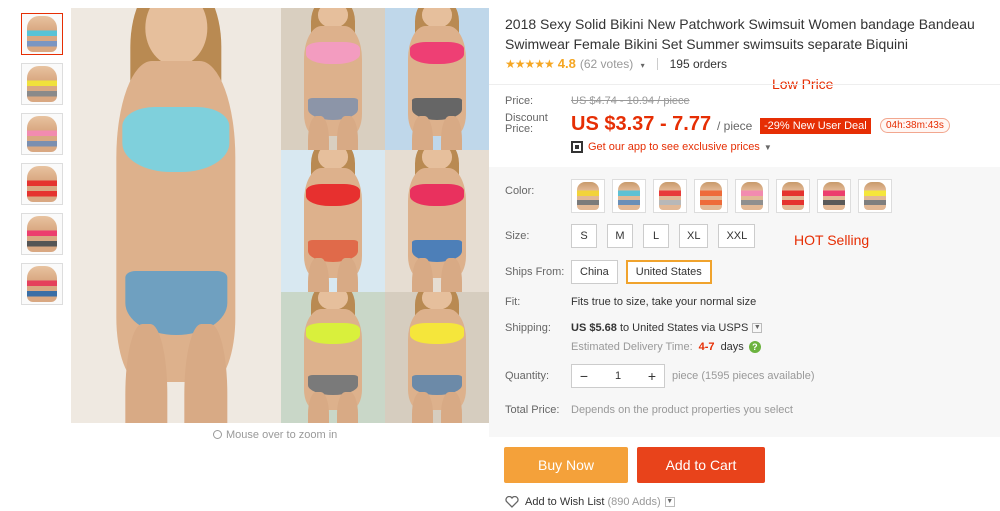  What do you see at coordinates (684, 328) in the screenshot?
I see `shipping-destination: to United States via USPS` at bounding box center [684, 328].